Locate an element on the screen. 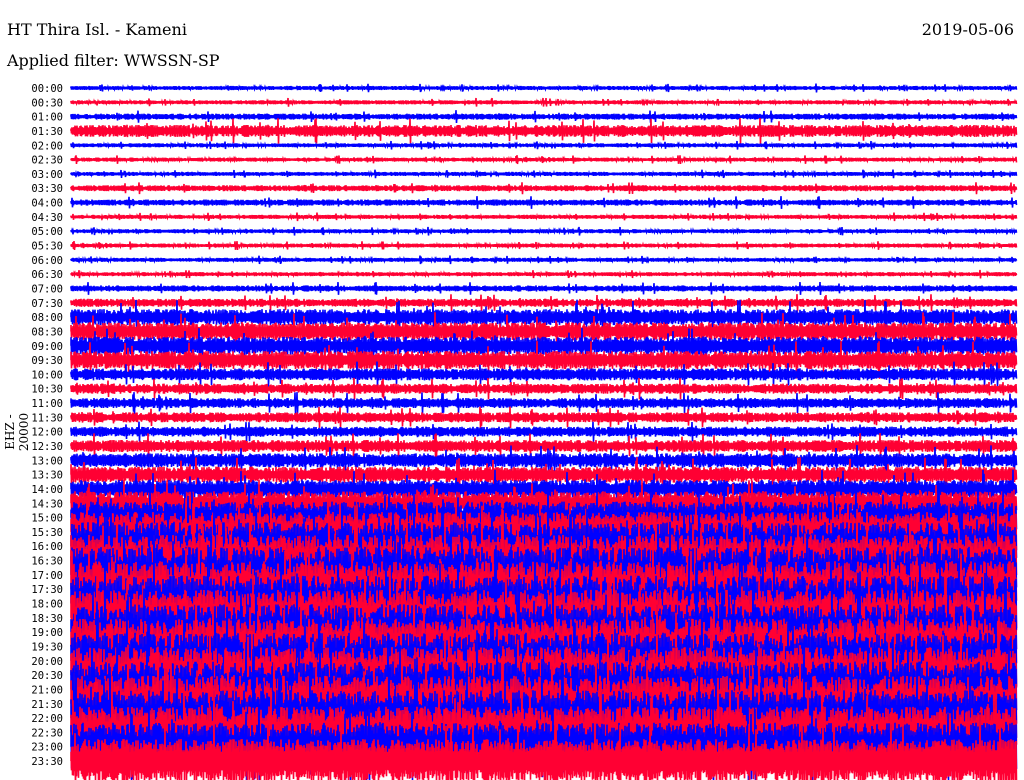 The width and height of the screenshot is (1024, 780). y-tick-label: 10:30 is located at coordinates (47, 390).